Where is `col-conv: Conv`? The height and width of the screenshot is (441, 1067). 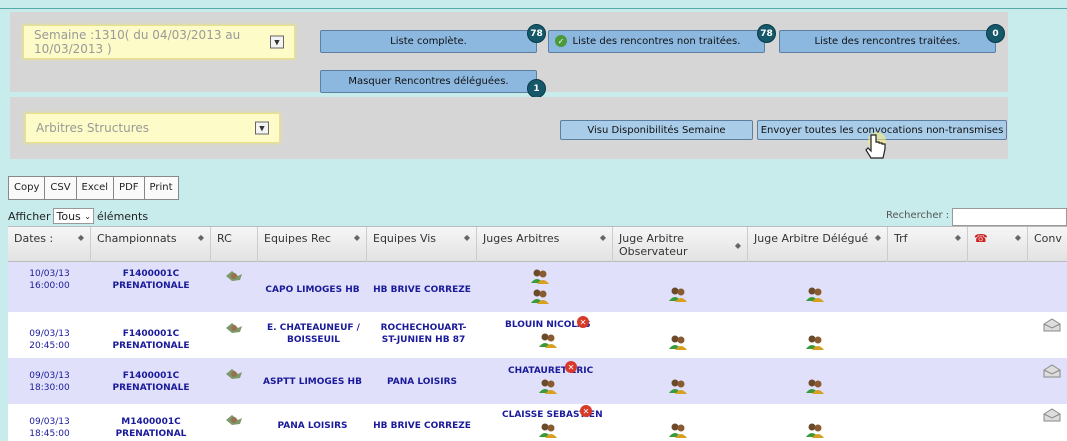
col-conv: Conv is located at coordinates (1047, 245).